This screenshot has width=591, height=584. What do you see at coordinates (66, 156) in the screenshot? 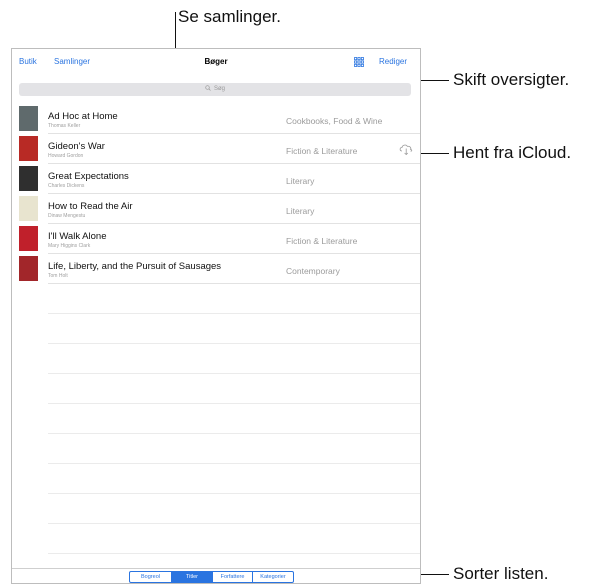
I see `book-author: Howard Gordon` at bounding box center [66, 156].